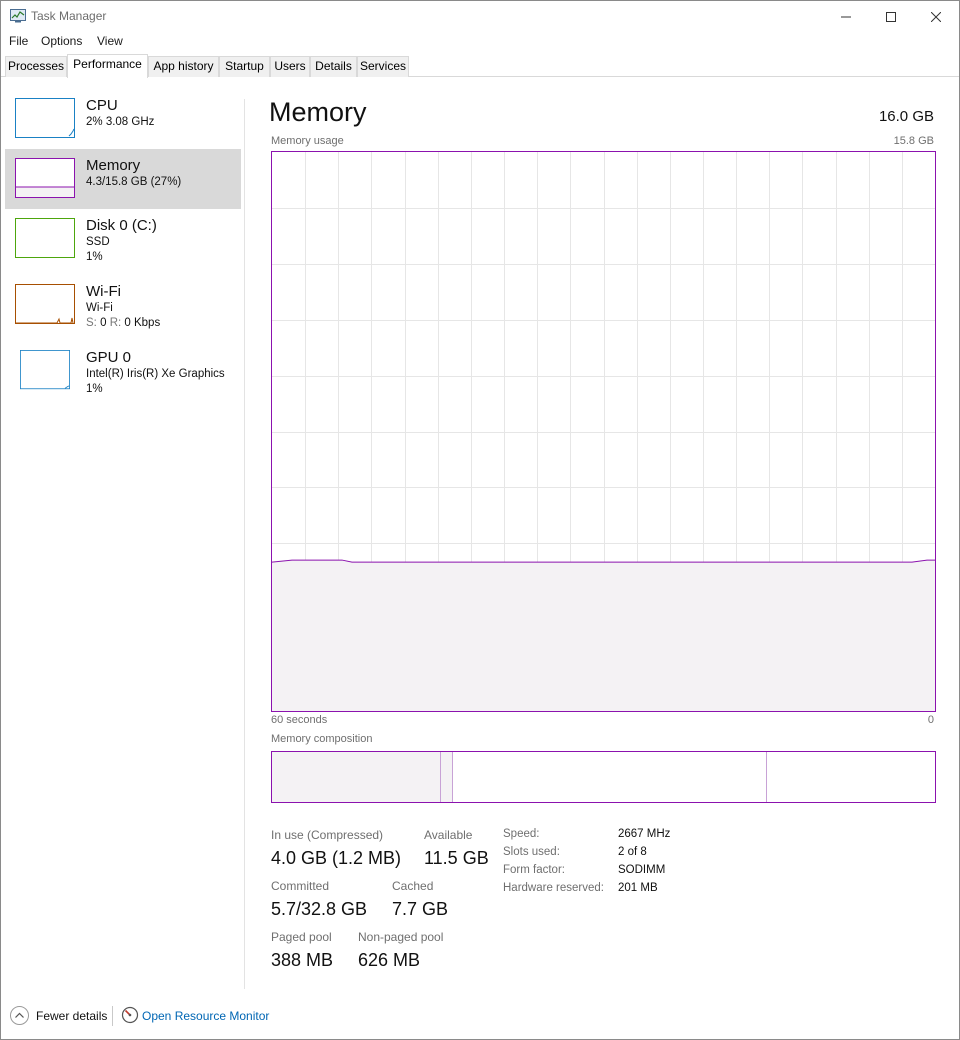  What do you see at coordinates (99, 308) in the screenshot?
I see `sidebar-item-detail: Wi-Fi` at bounding box center [99, 308].